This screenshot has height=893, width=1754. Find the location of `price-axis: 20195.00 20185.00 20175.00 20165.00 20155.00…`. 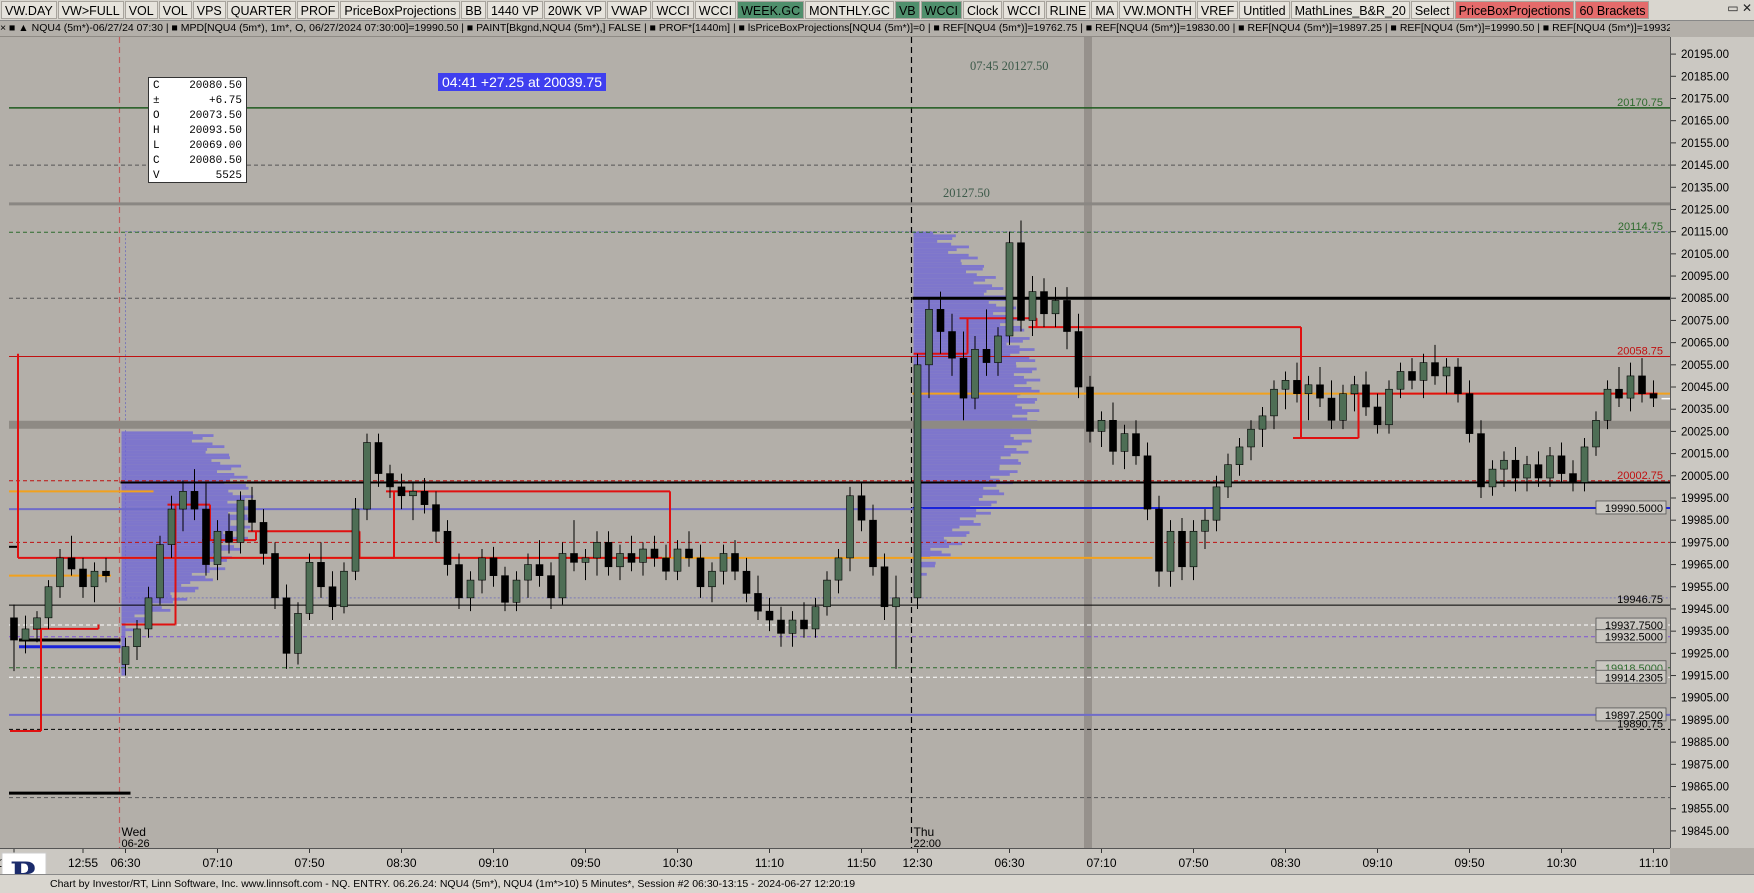

price-axis: 20195.00 20185.00 20175.00 20165.00 20155.00… is located at coordinates (1712, 442).